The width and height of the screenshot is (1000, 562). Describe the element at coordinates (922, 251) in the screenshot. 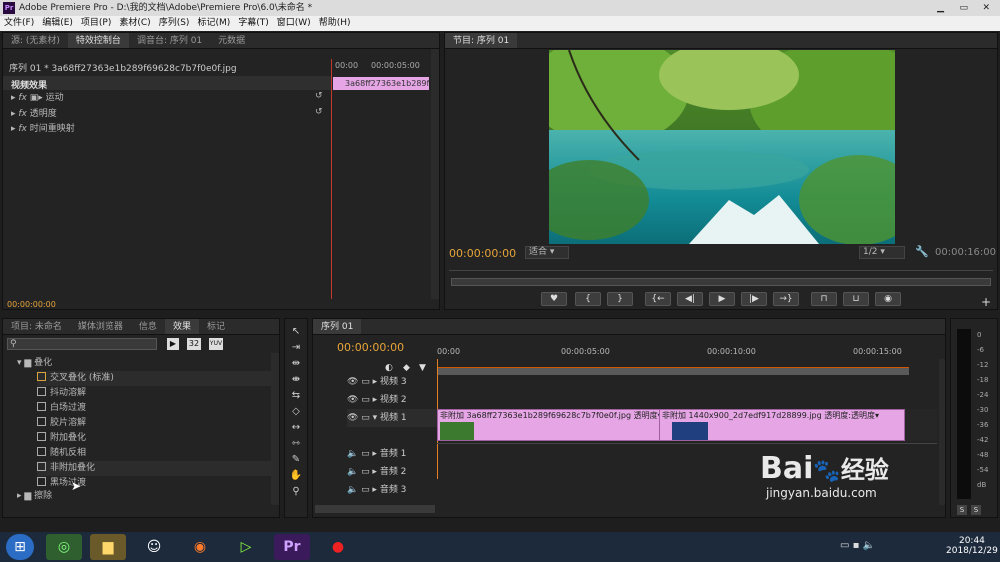

I see `wrench-icon: 🔧` at that location.